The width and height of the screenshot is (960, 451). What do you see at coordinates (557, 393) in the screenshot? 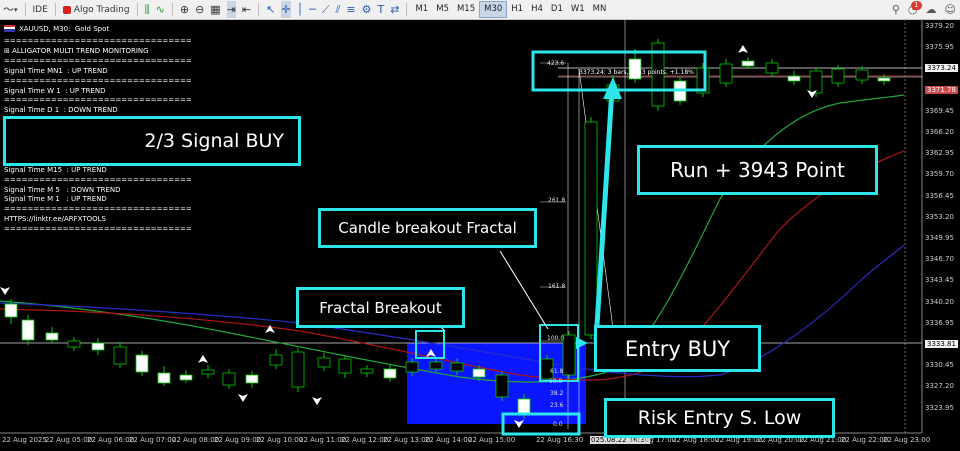
I see `fib-level-label: 38.2` at bounding box center [557, 393].